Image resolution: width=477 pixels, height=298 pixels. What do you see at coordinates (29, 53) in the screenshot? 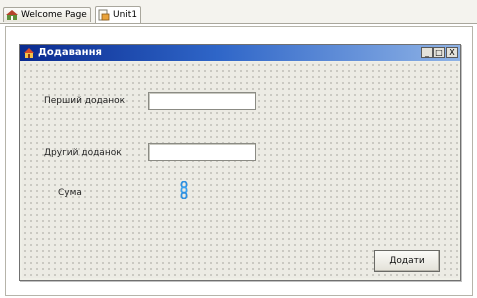
I see `delphi-form-icon` at bounding box center [29, 53].